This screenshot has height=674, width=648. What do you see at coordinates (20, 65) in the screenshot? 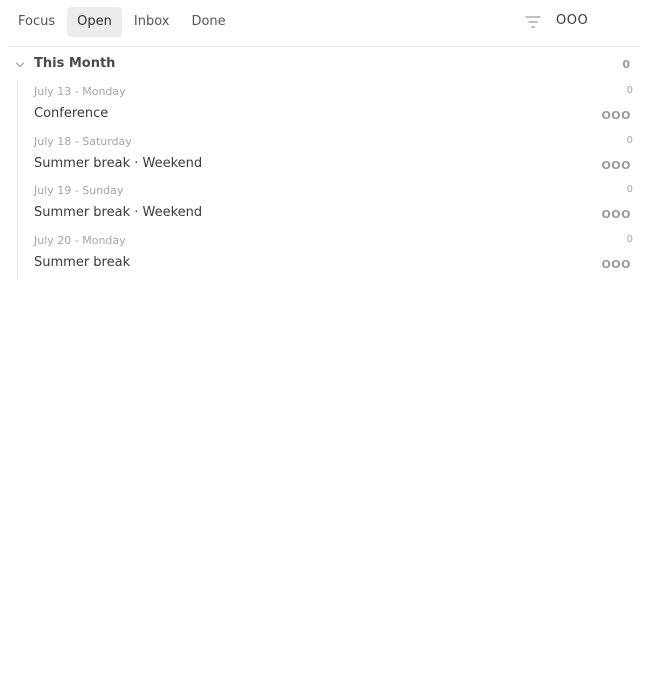
I see `chevron-down-icon` at bounding box center [20, 65].